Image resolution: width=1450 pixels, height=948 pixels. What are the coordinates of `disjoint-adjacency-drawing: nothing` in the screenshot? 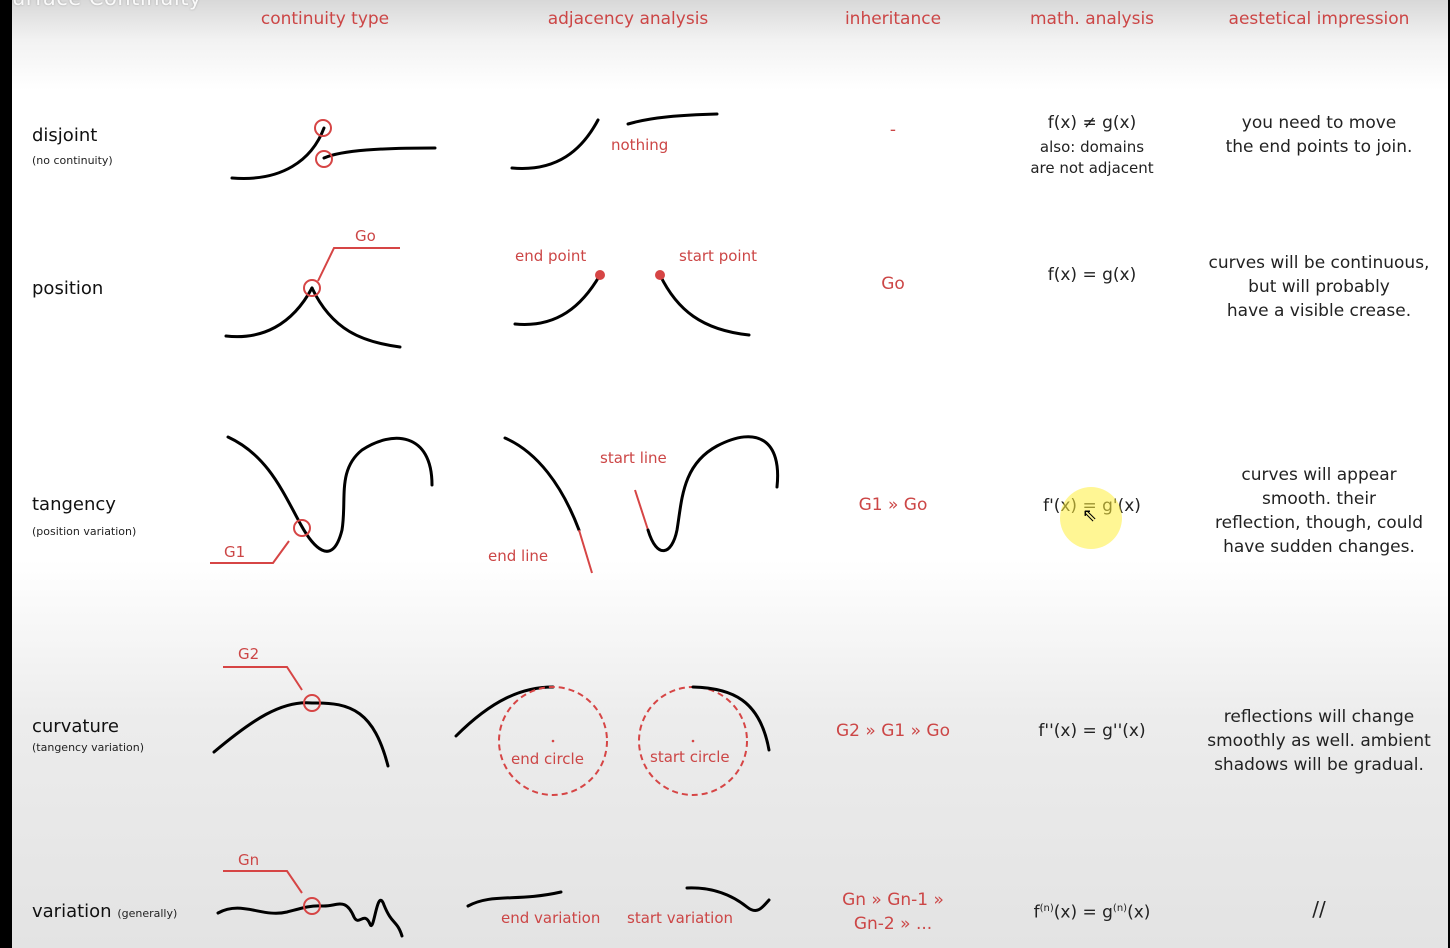 It's located at (614, 141).